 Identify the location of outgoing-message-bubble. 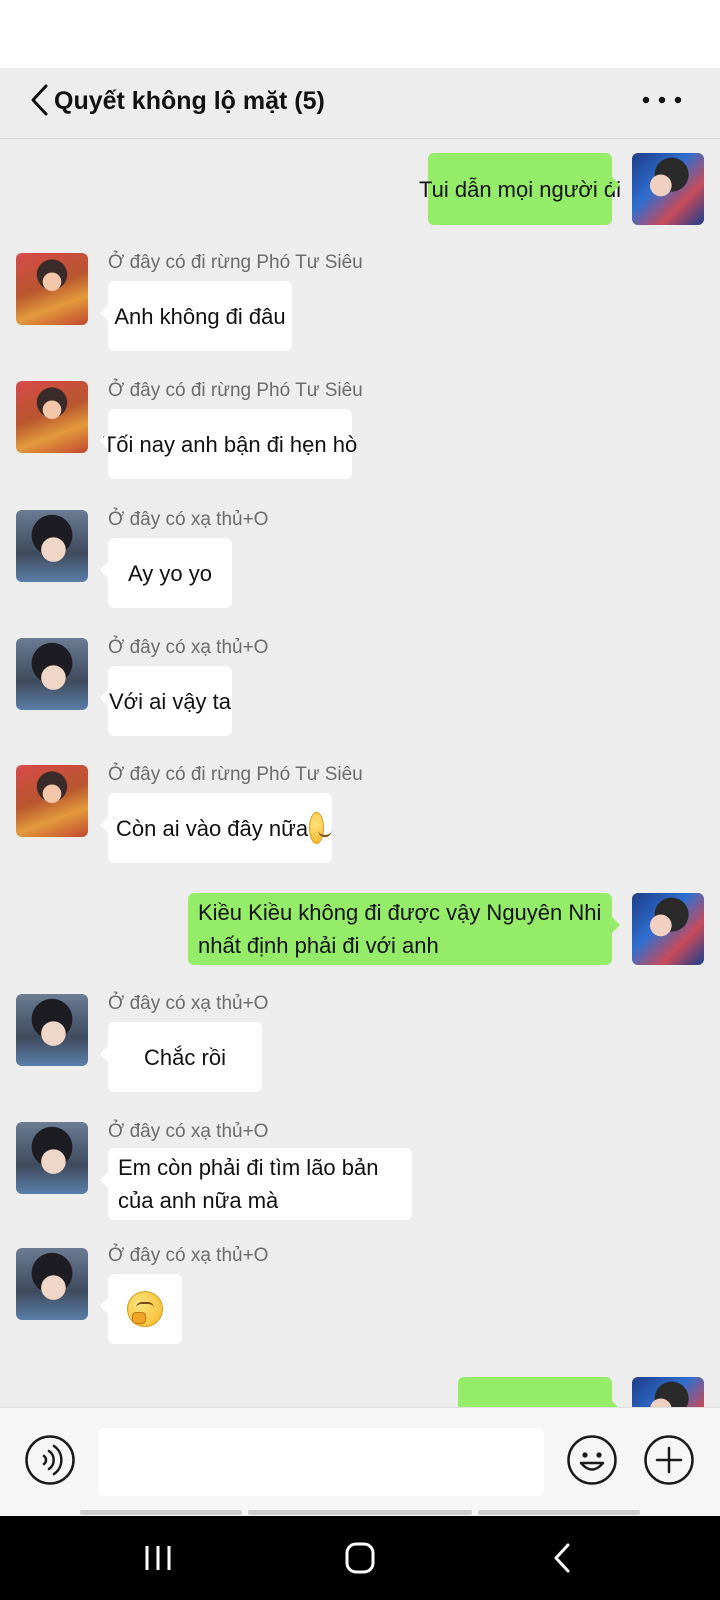
(539, 1392).